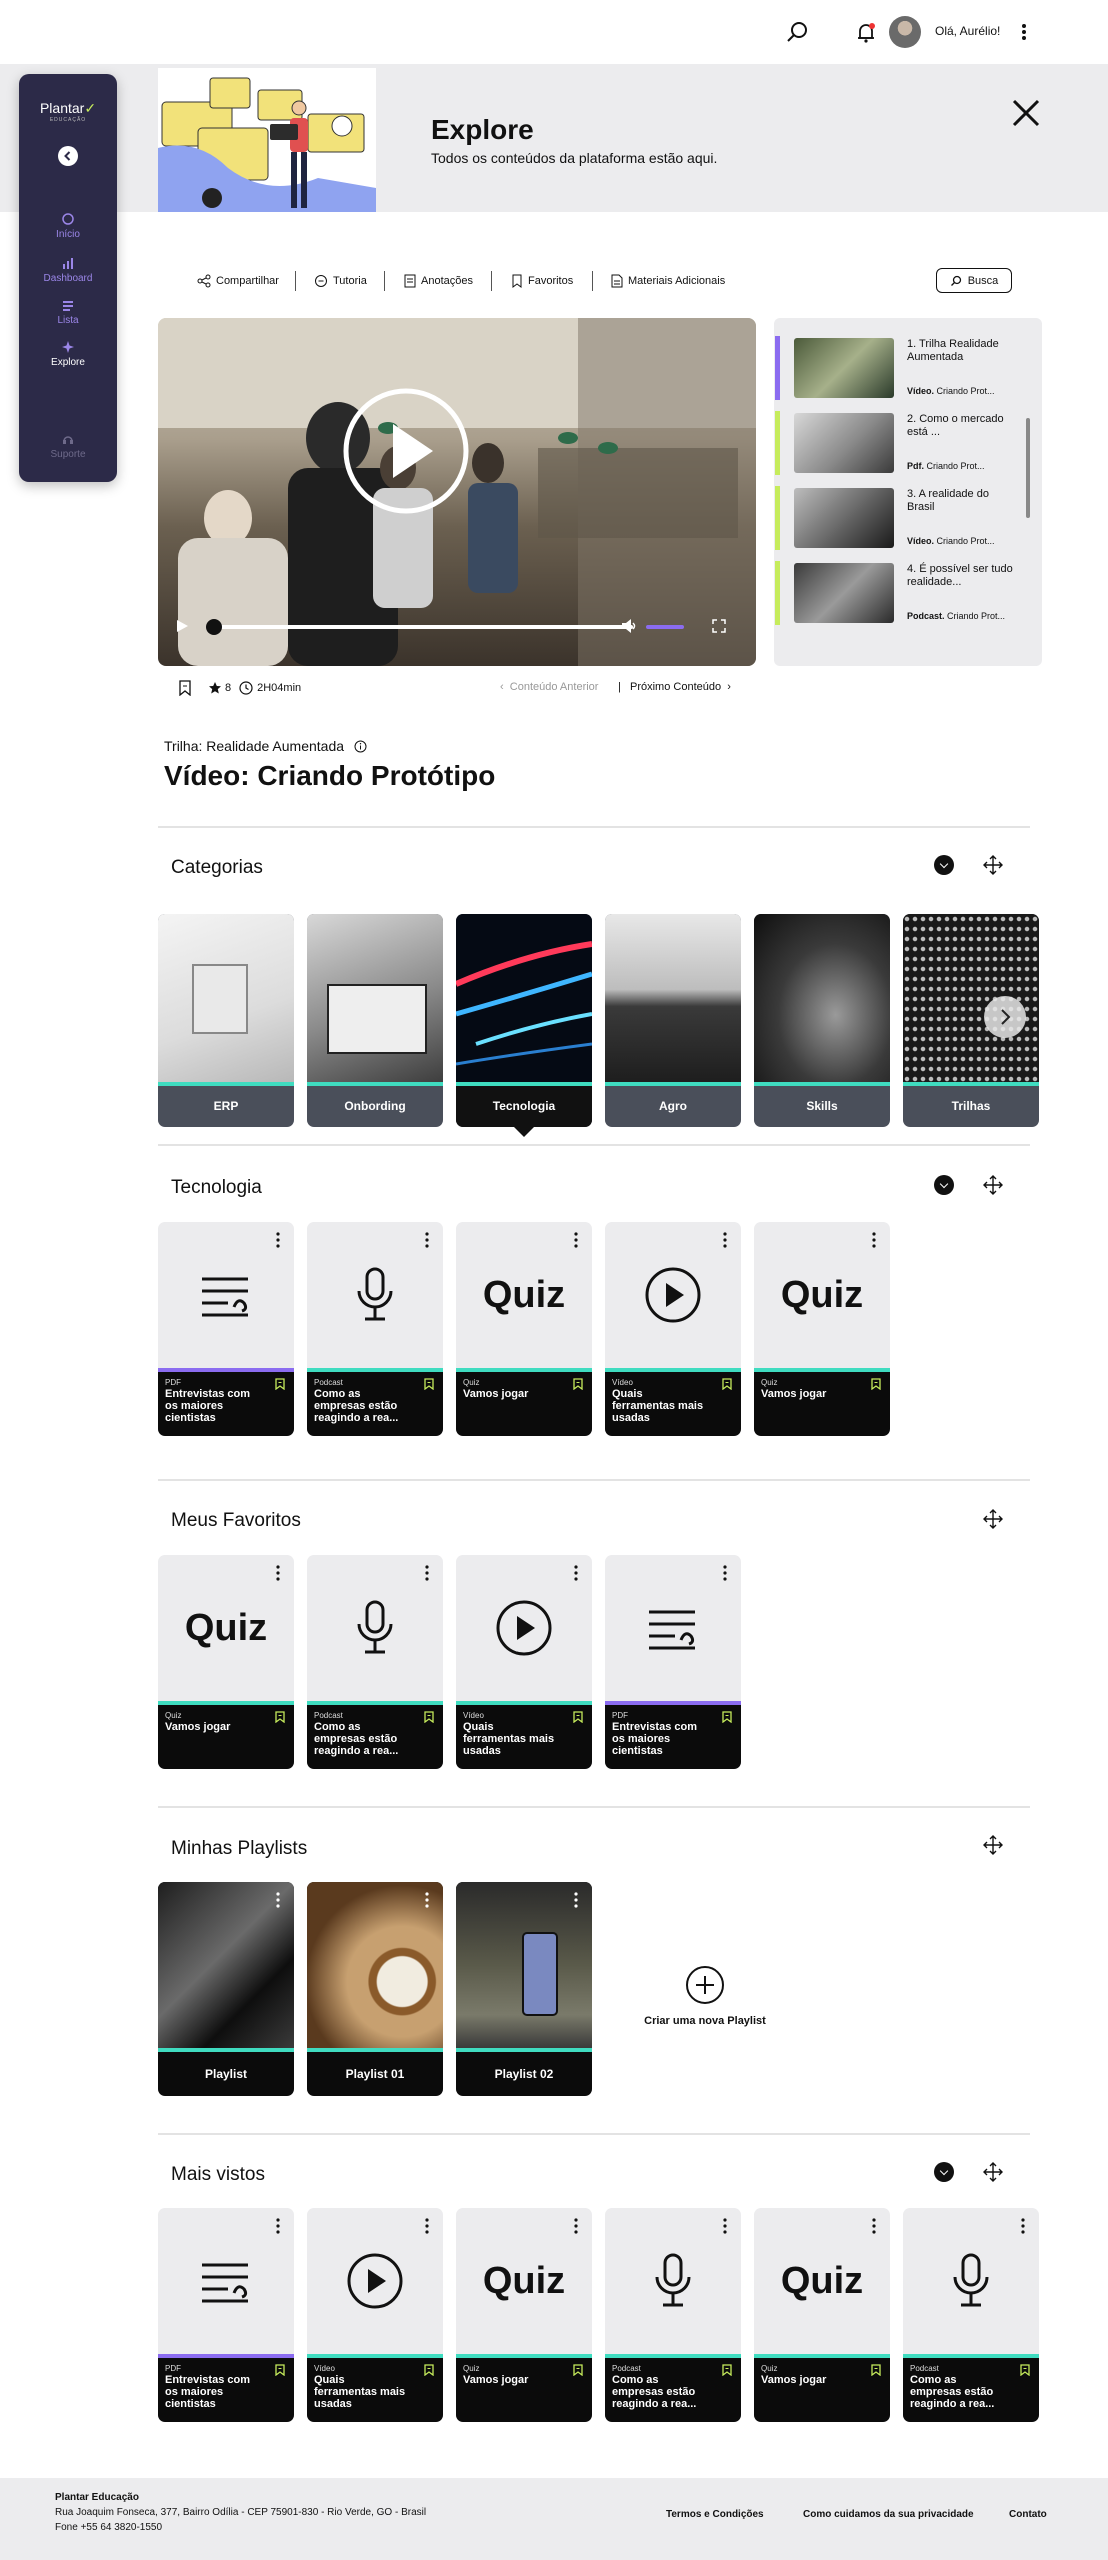 The image size is (1108, 2560). Describe the element at coordinates (1026, 113) in the screenshot. I see `close-icon` at that location.